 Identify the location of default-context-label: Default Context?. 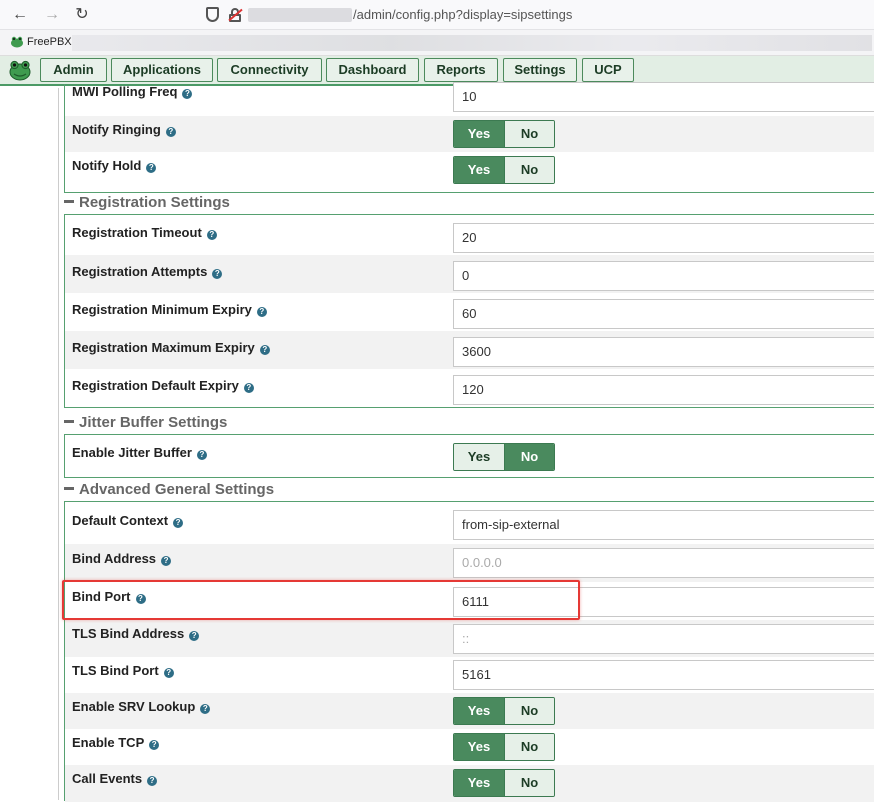
(128, 520).